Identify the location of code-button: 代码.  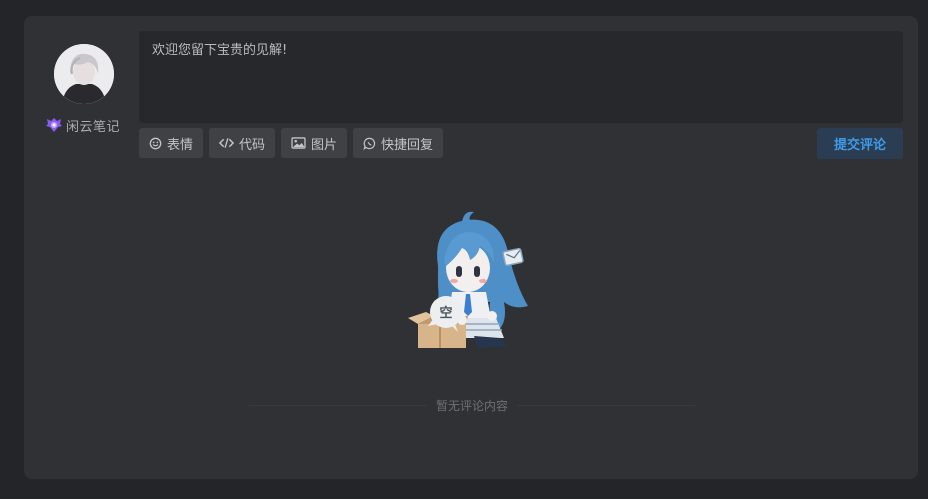
(242, 143).